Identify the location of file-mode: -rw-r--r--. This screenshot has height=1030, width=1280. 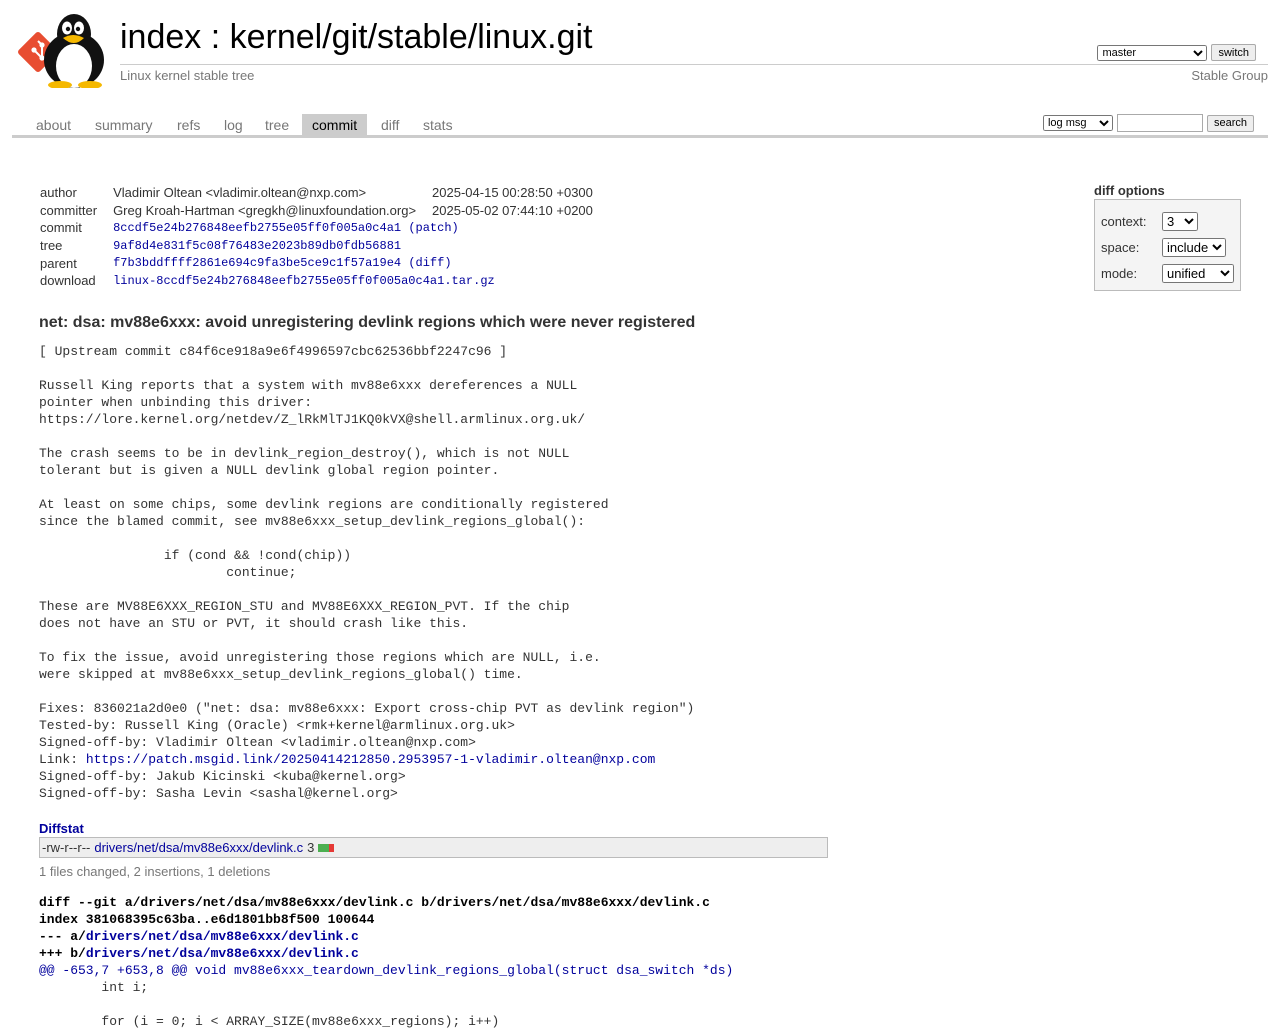
(66, 847).